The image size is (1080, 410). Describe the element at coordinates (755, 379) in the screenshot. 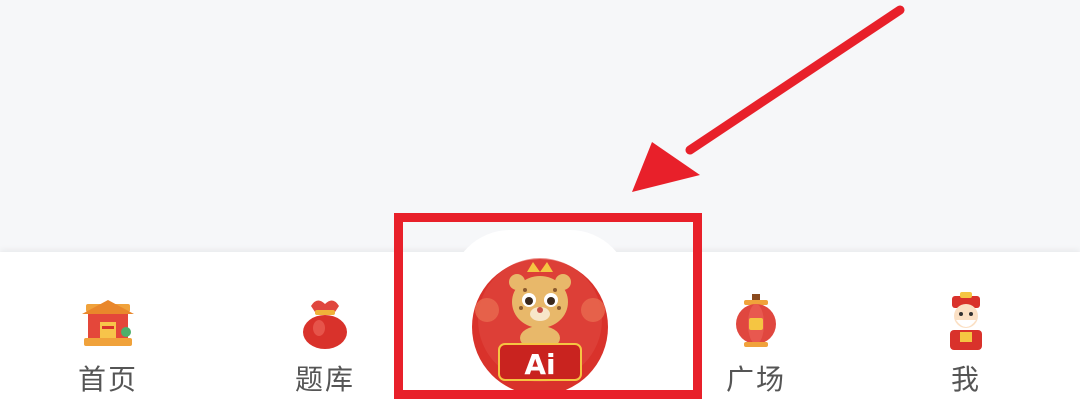

I see `tab-square-label: 广场` at that location.